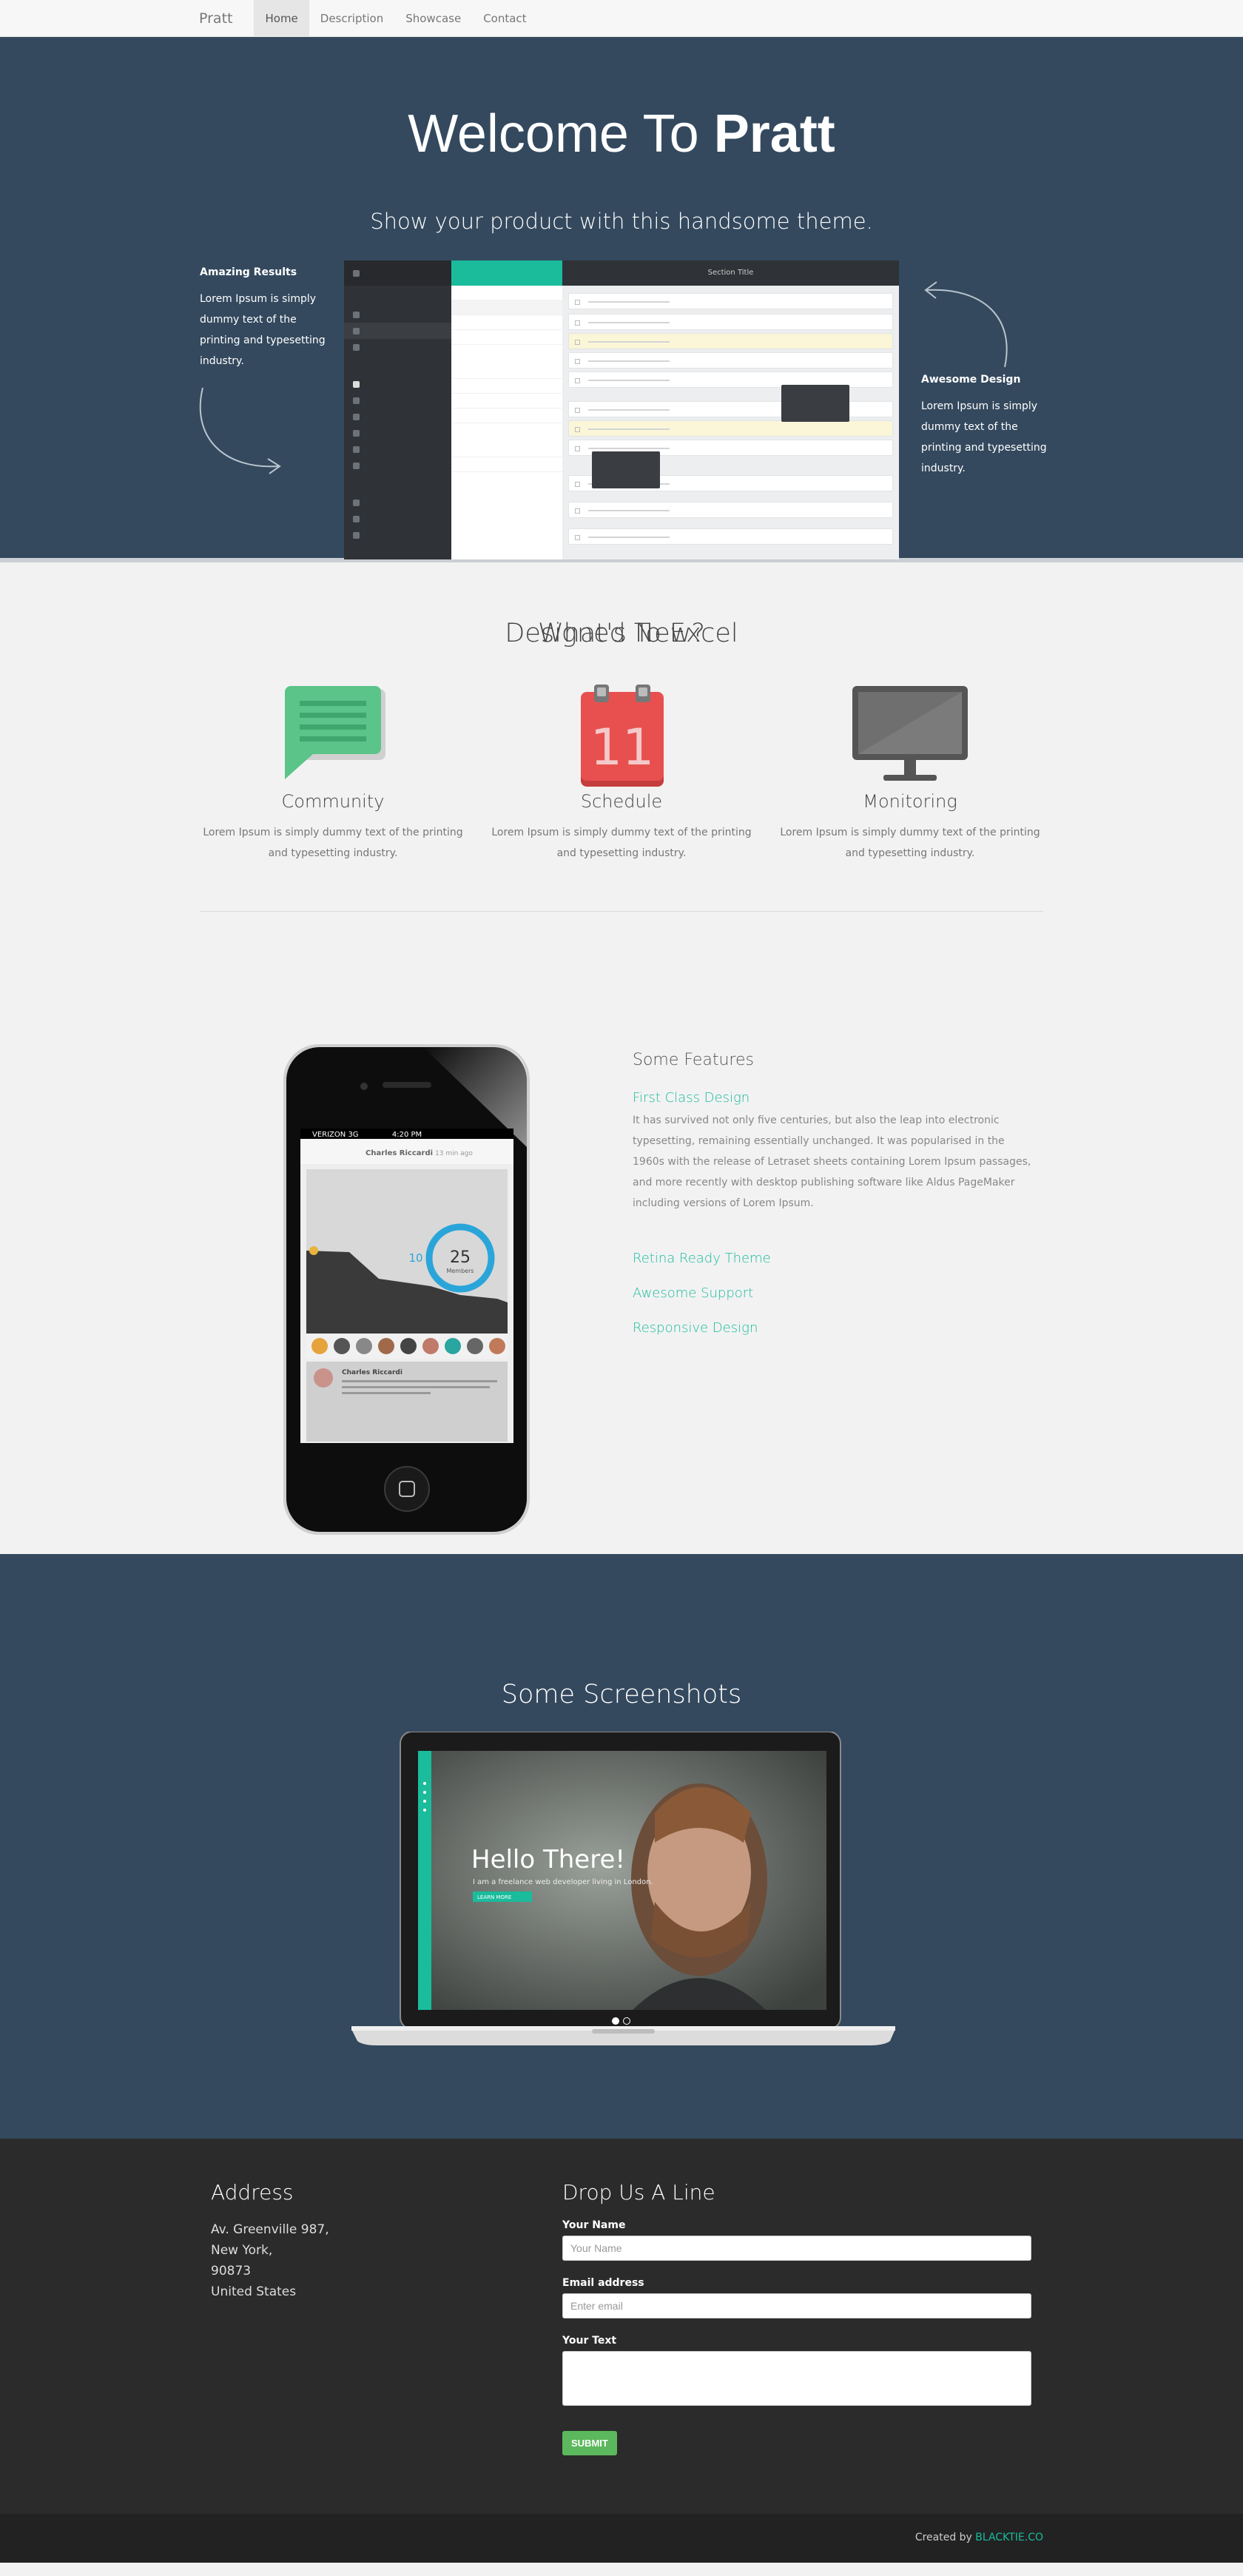 The image size is (1243, 2576). Describe the element at coordinates (548, 1859) in the screenshot. I see `laptop-hello-heading: Hello There!` at that location.